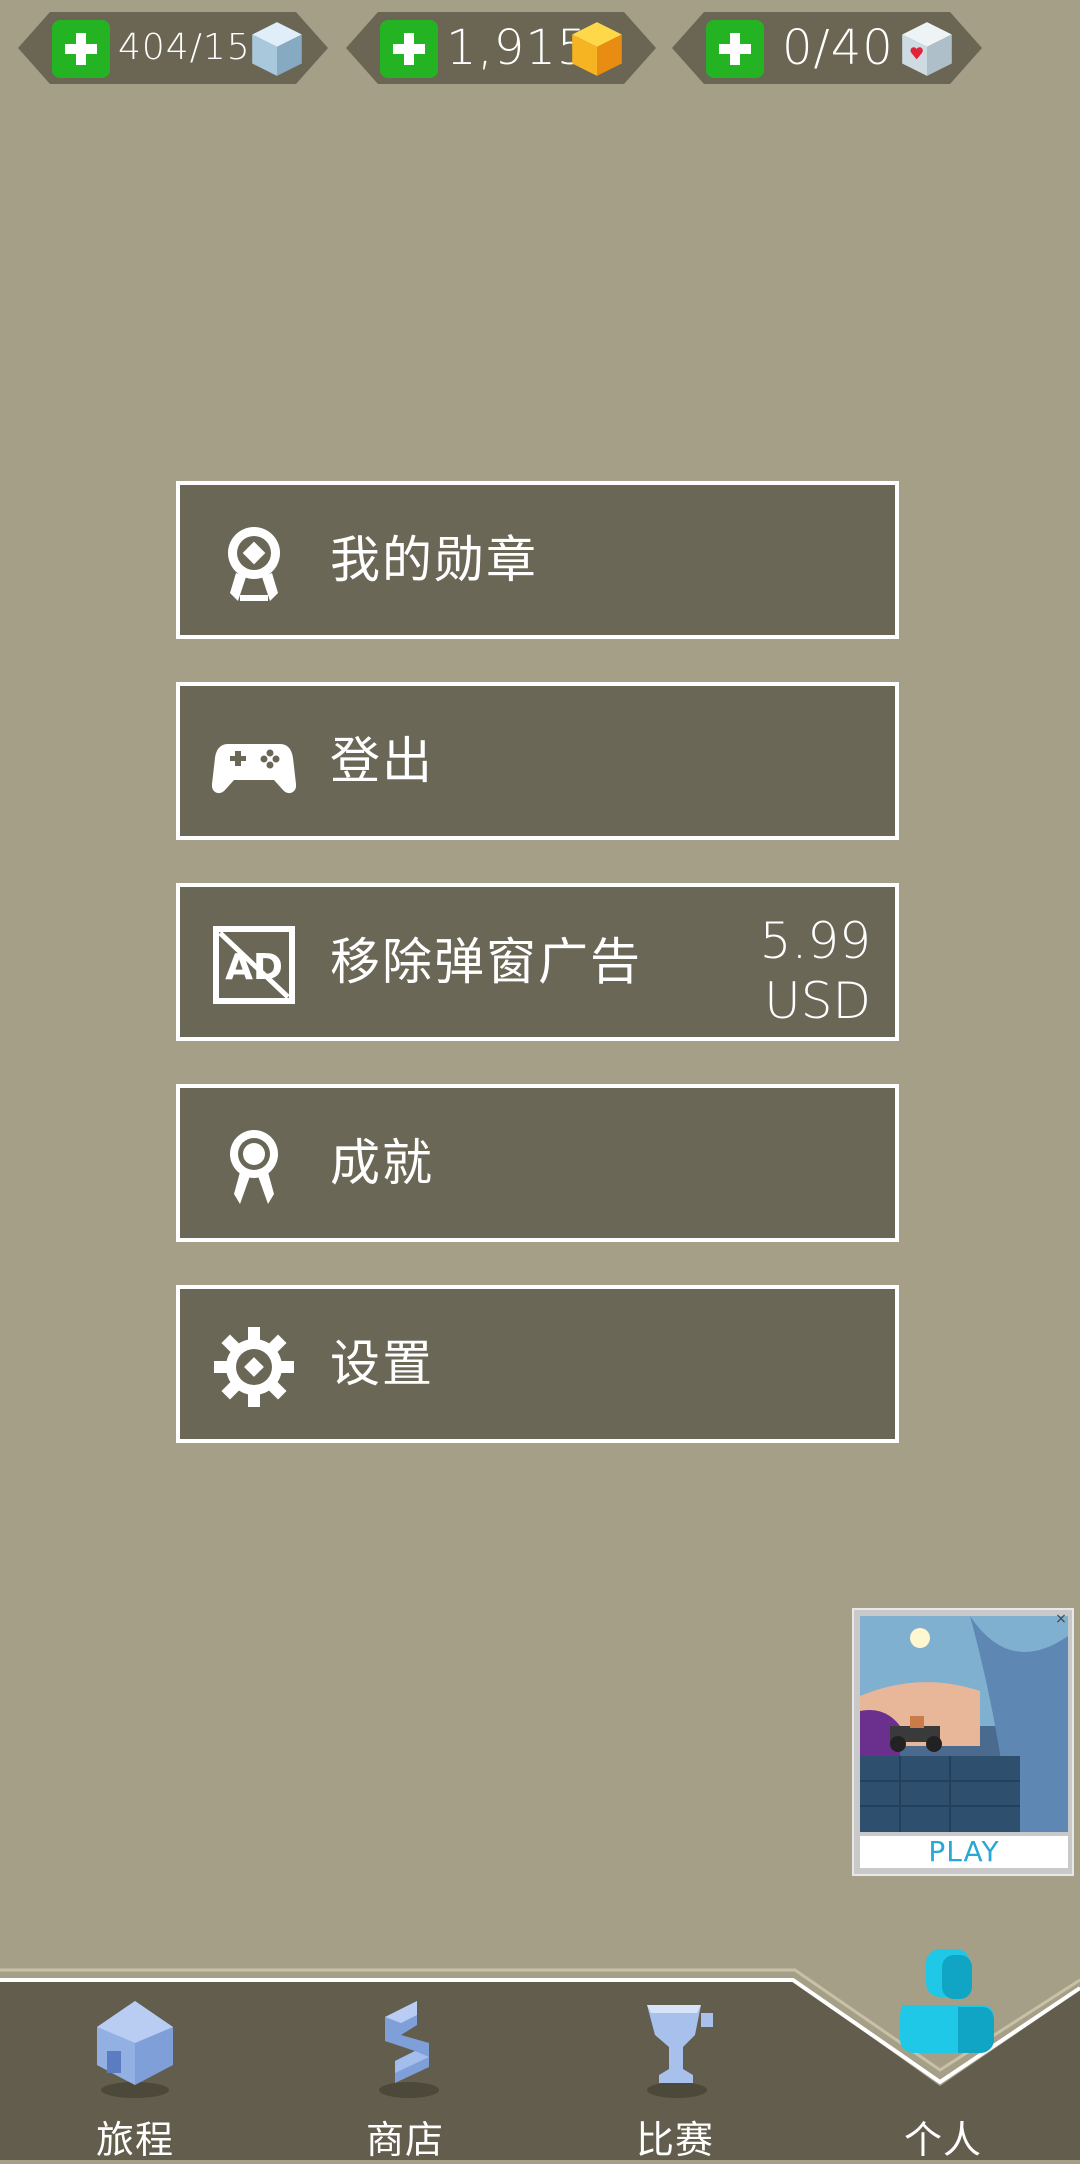 The width and height of the screenshot is (1080, 2164). I want to click on nav-race-tab: 比赛, so click(675, 2073).